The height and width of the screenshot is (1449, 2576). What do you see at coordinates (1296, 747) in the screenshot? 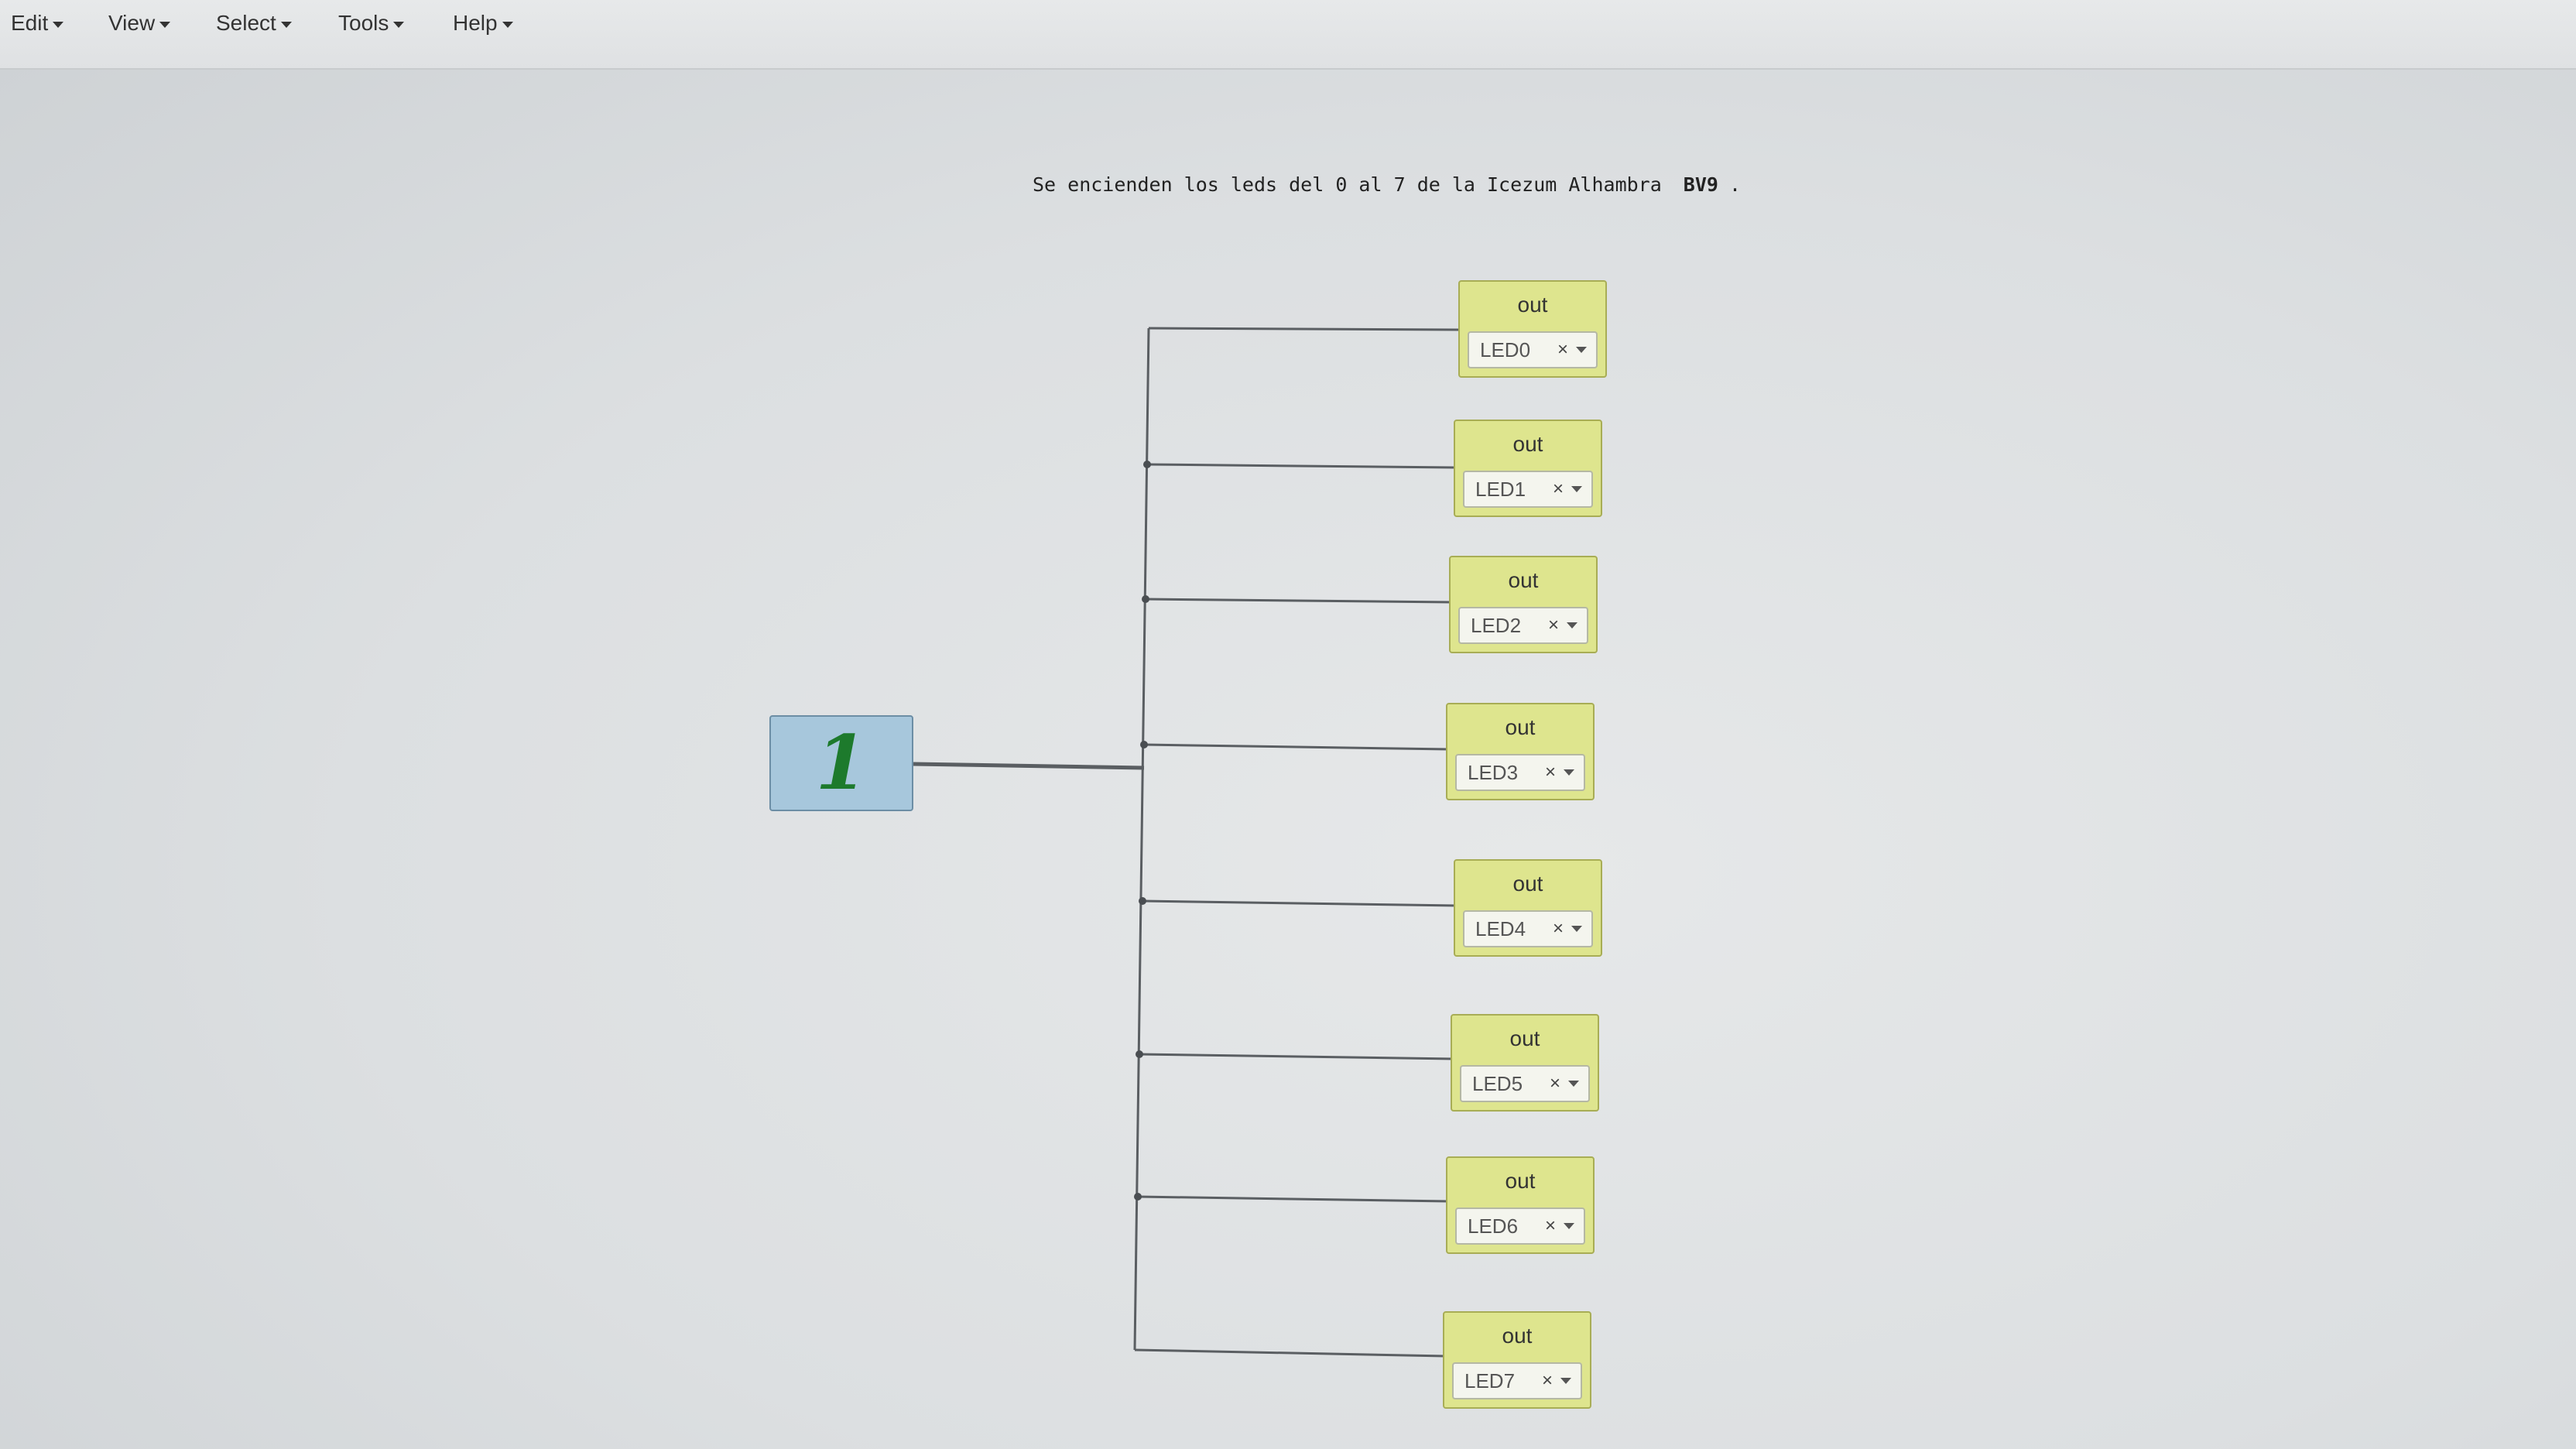
I see `wire-led3` at bounding box center [1296, 747].